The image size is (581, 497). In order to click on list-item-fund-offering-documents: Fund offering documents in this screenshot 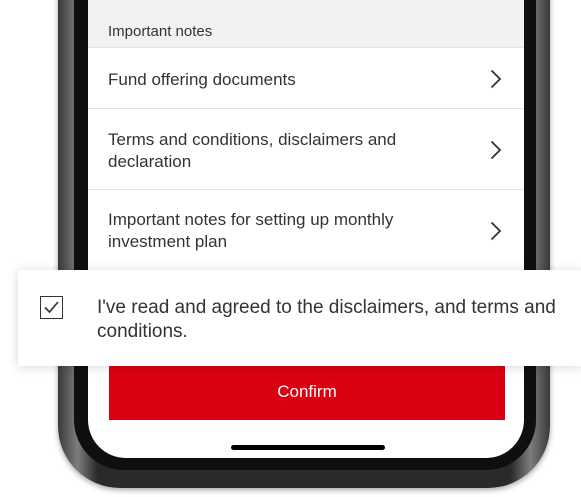, I will do `click(306, 78)`.